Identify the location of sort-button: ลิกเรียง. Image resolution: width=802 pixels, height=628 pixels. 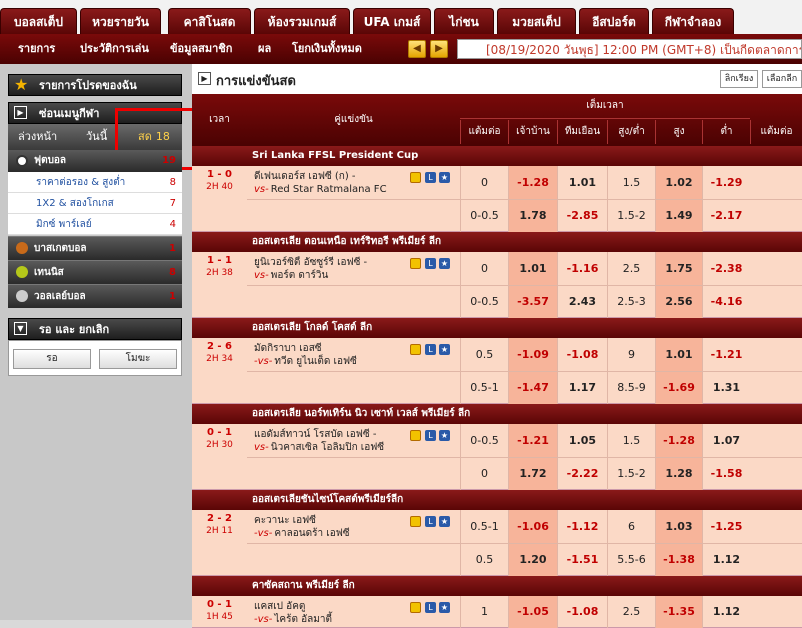
(739, 79).